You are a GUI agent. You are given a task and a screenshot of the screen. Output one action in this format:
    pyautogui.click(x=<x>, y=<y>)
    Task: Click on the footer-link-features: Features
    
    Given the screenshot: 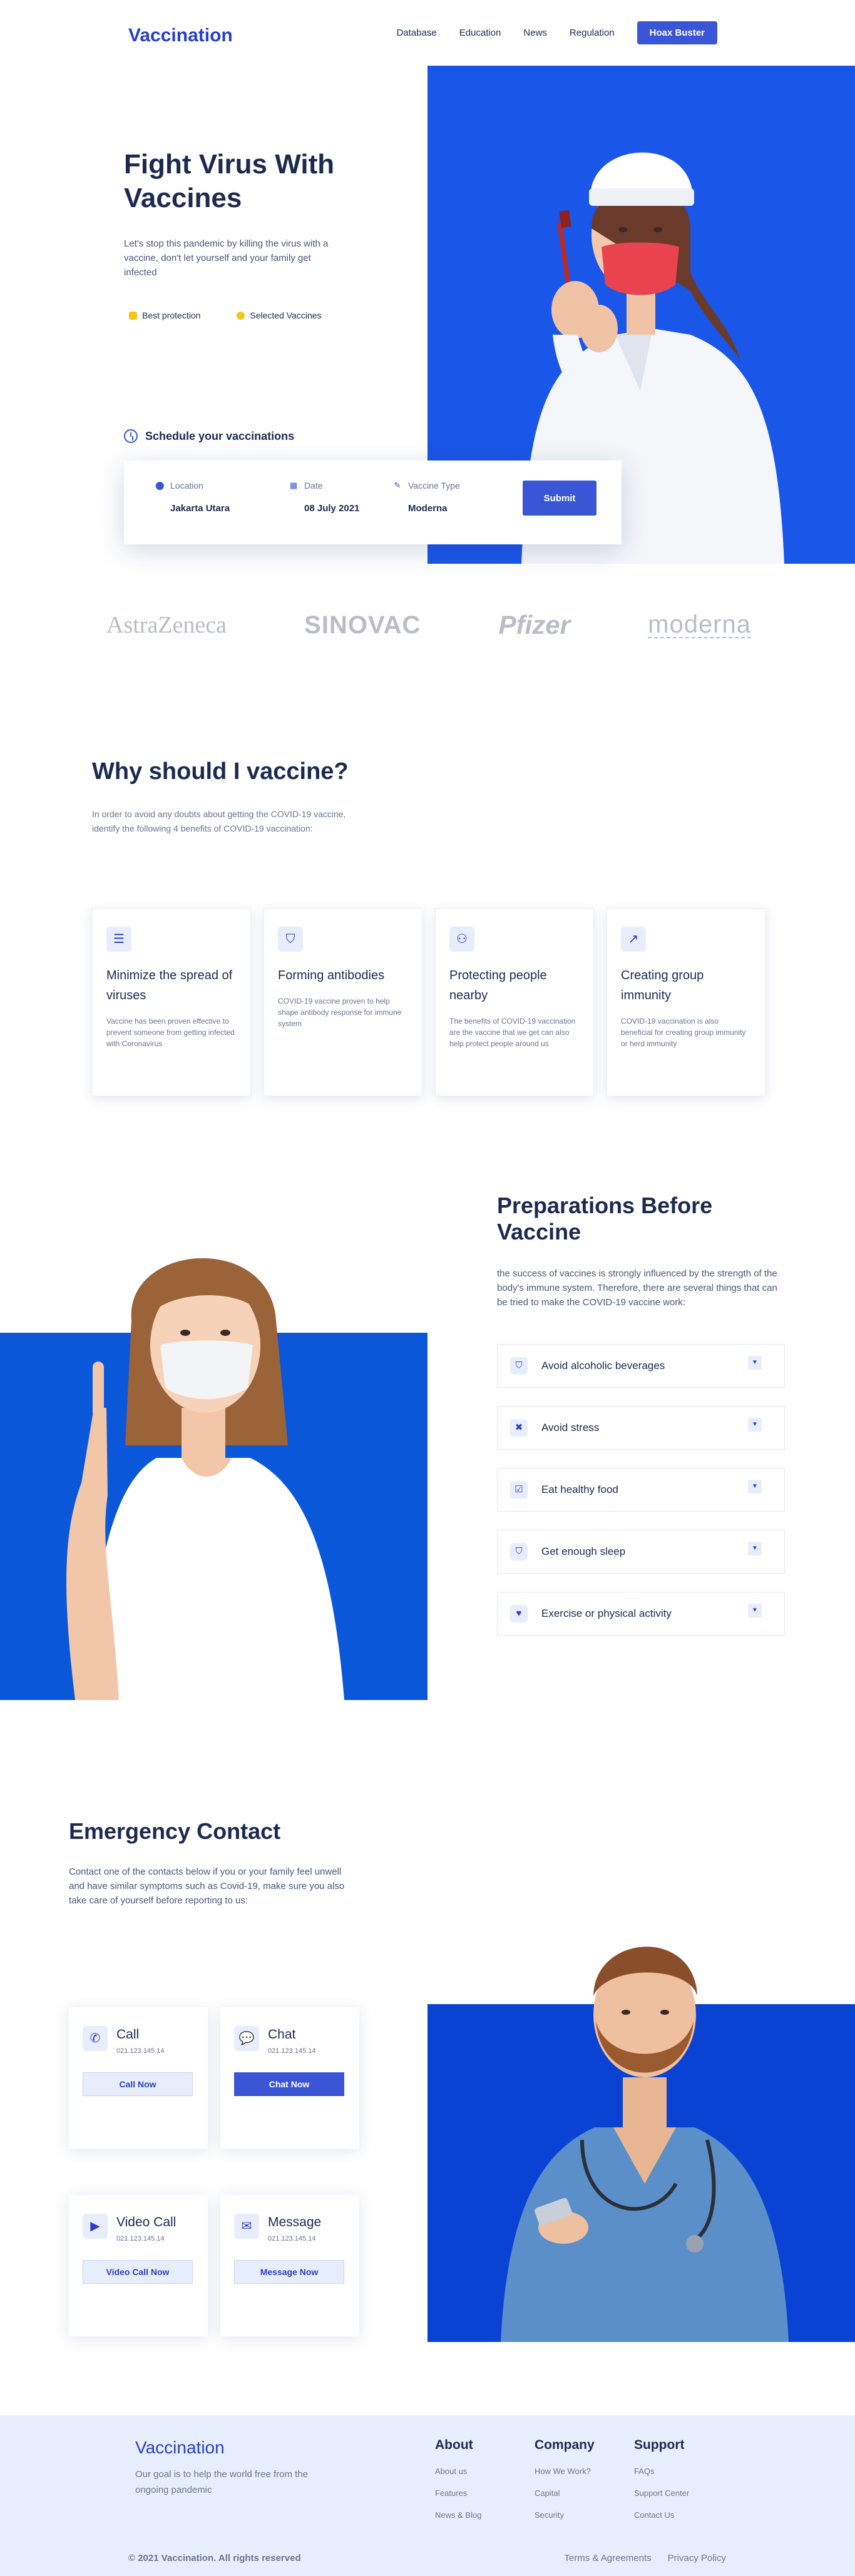 What is the action you would take?
    pyautogui.click(x=458, y=2493)
    